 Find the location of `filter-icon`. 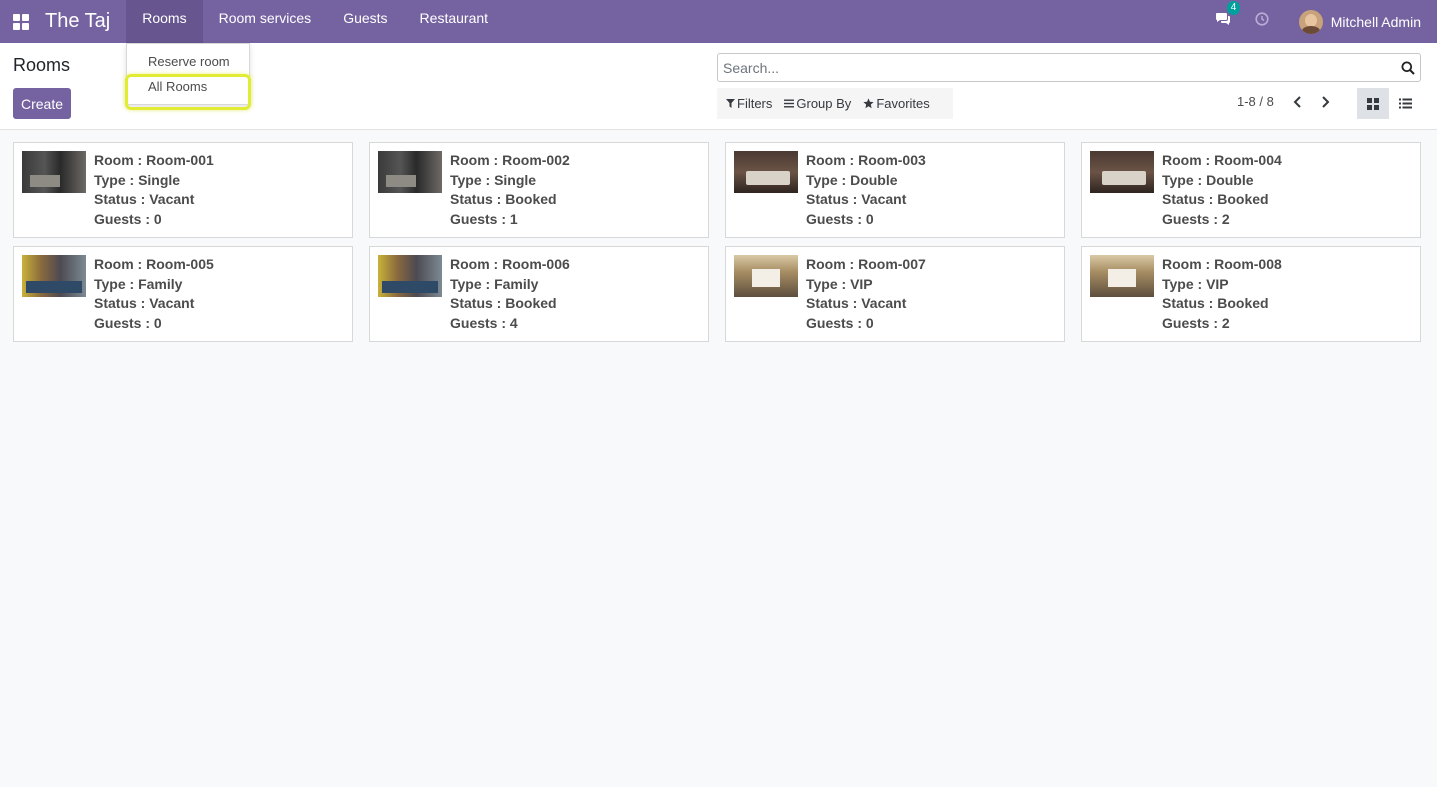

filter-icon is located at coordinates (730, 103).